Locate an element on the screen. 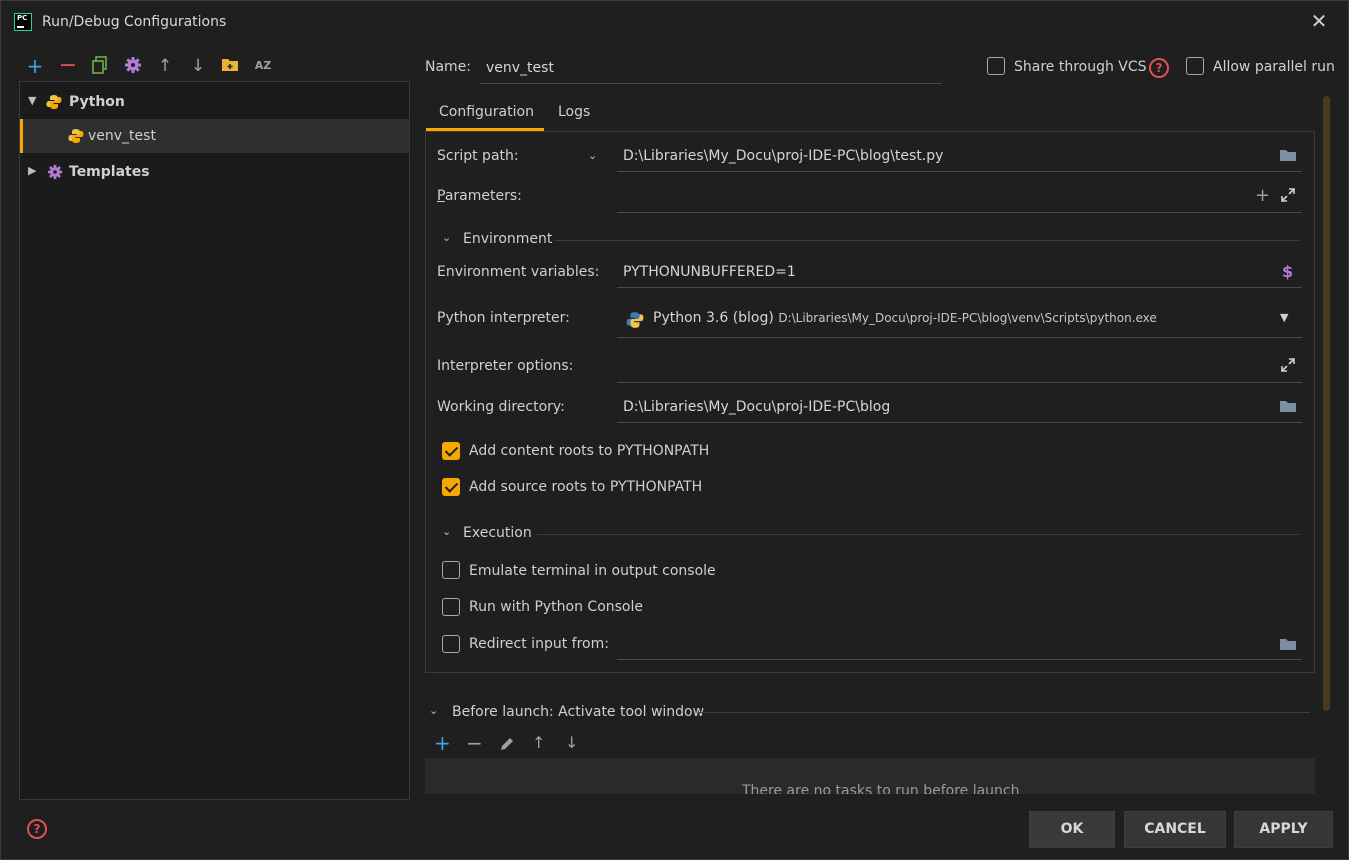  ok-button: OK is located at coordinates (1072, 829).